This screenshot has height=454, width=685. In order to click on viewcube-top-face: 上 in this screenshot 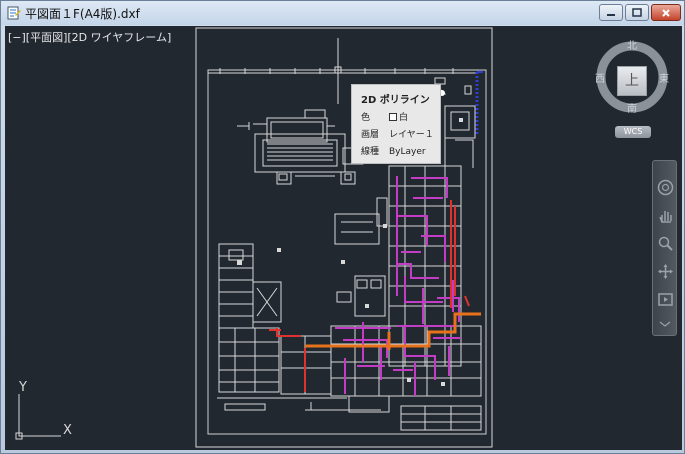, I will do `click(632, 81)`.